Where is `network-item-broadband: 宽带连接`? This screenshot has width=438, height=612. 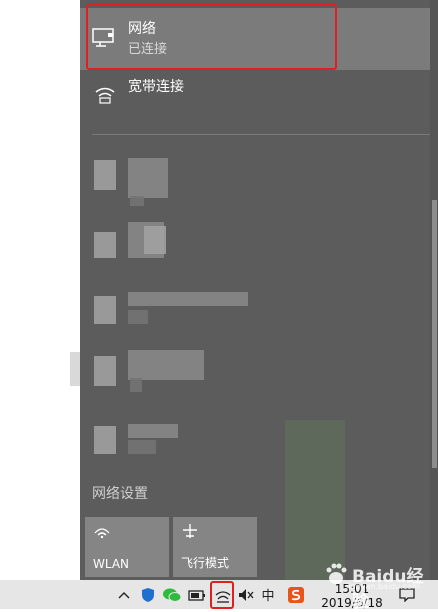 network-item-broadband: 宽带连接 is located at coordinates (255, 98).